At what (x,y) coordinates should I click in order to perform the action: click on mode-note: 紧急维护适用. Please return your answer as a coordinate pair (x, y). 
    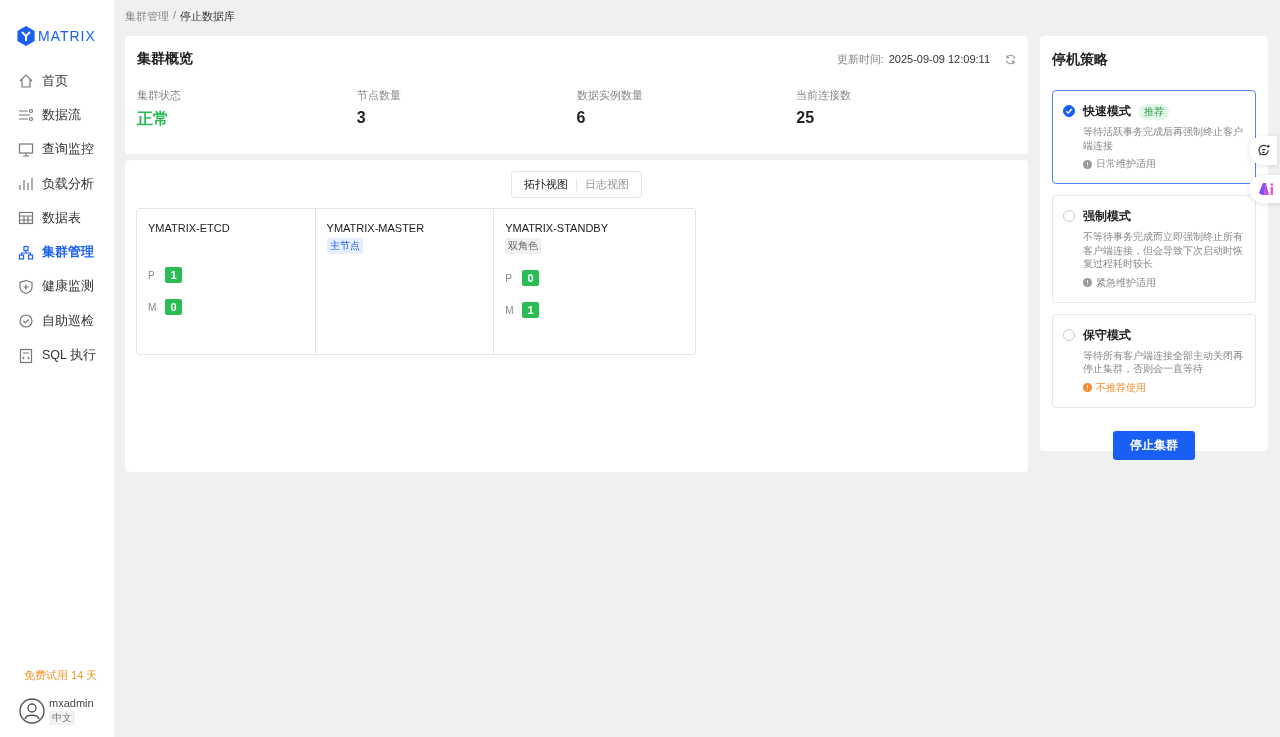
    Looking at the image, I should click on (1126, 282).